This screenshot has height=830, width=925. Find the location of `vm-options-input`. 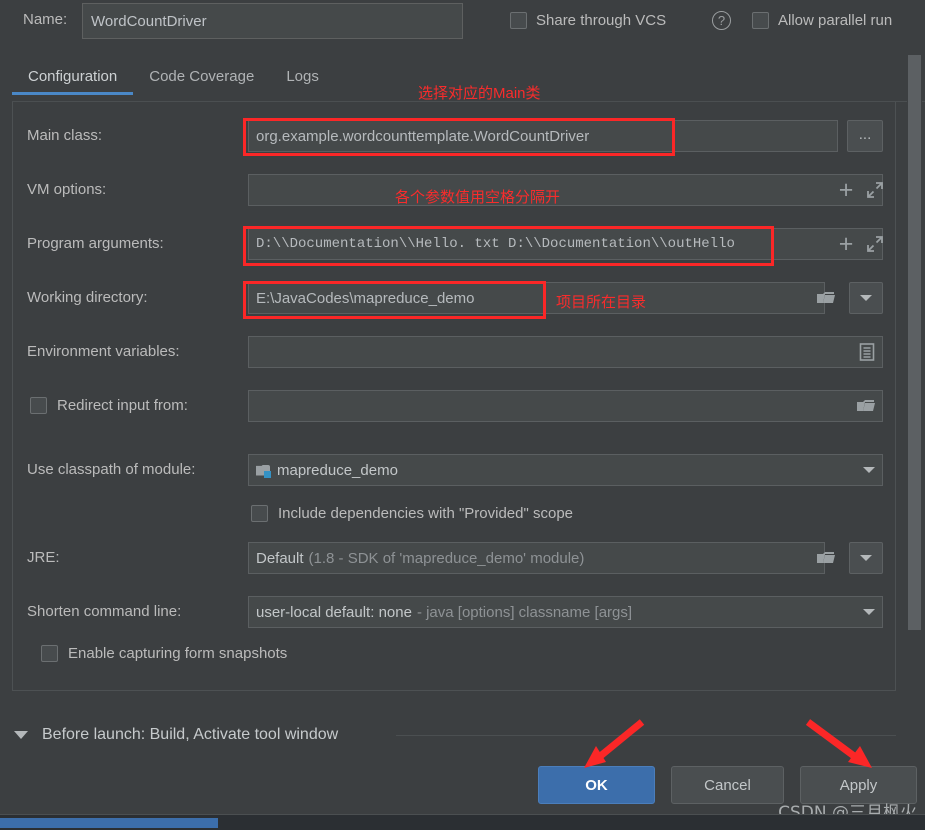

vm-options-input is located at coordinates (565, 190).